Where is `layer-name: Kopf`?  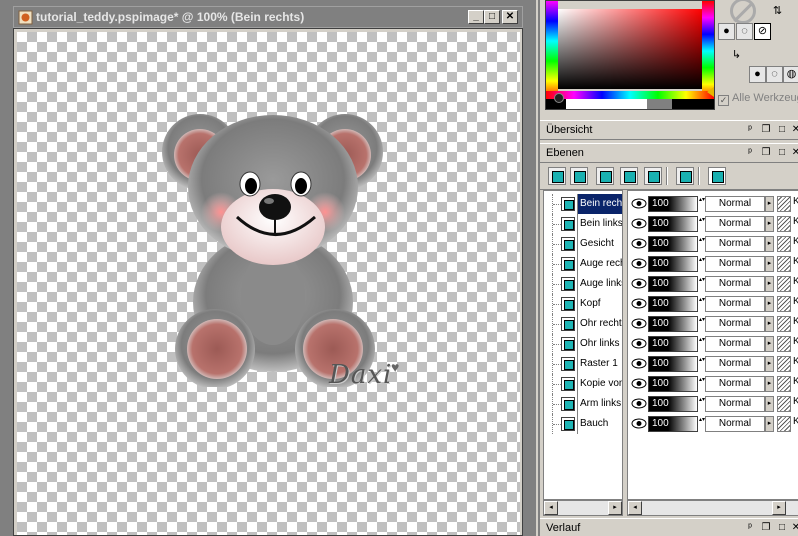 layer-name: Kopf is located at coordinates (599, 304).